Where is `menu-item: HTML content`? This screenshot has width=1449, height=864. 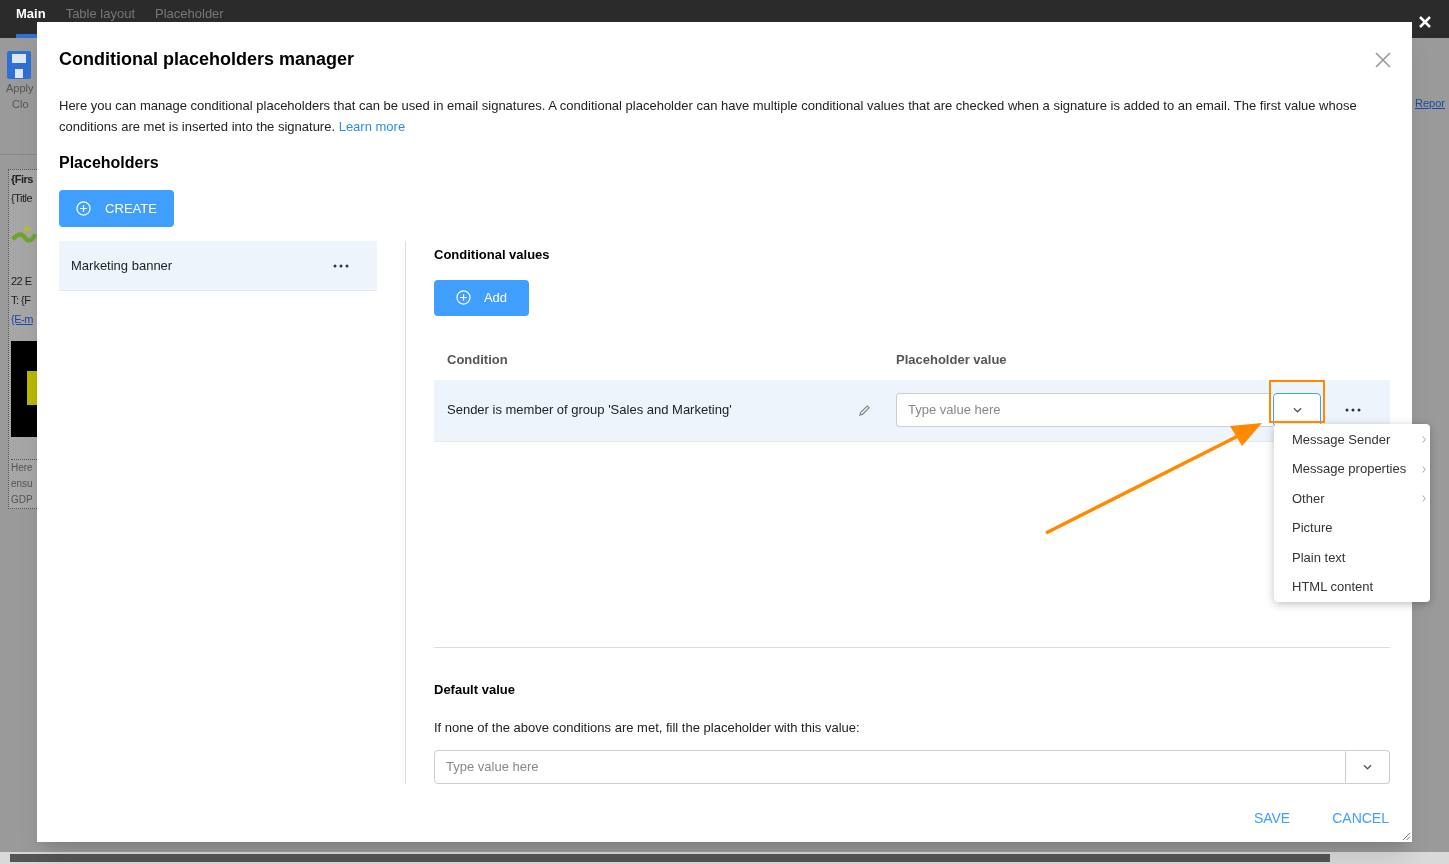 menu-item: HTML content is located at coordinates (1352, 586).